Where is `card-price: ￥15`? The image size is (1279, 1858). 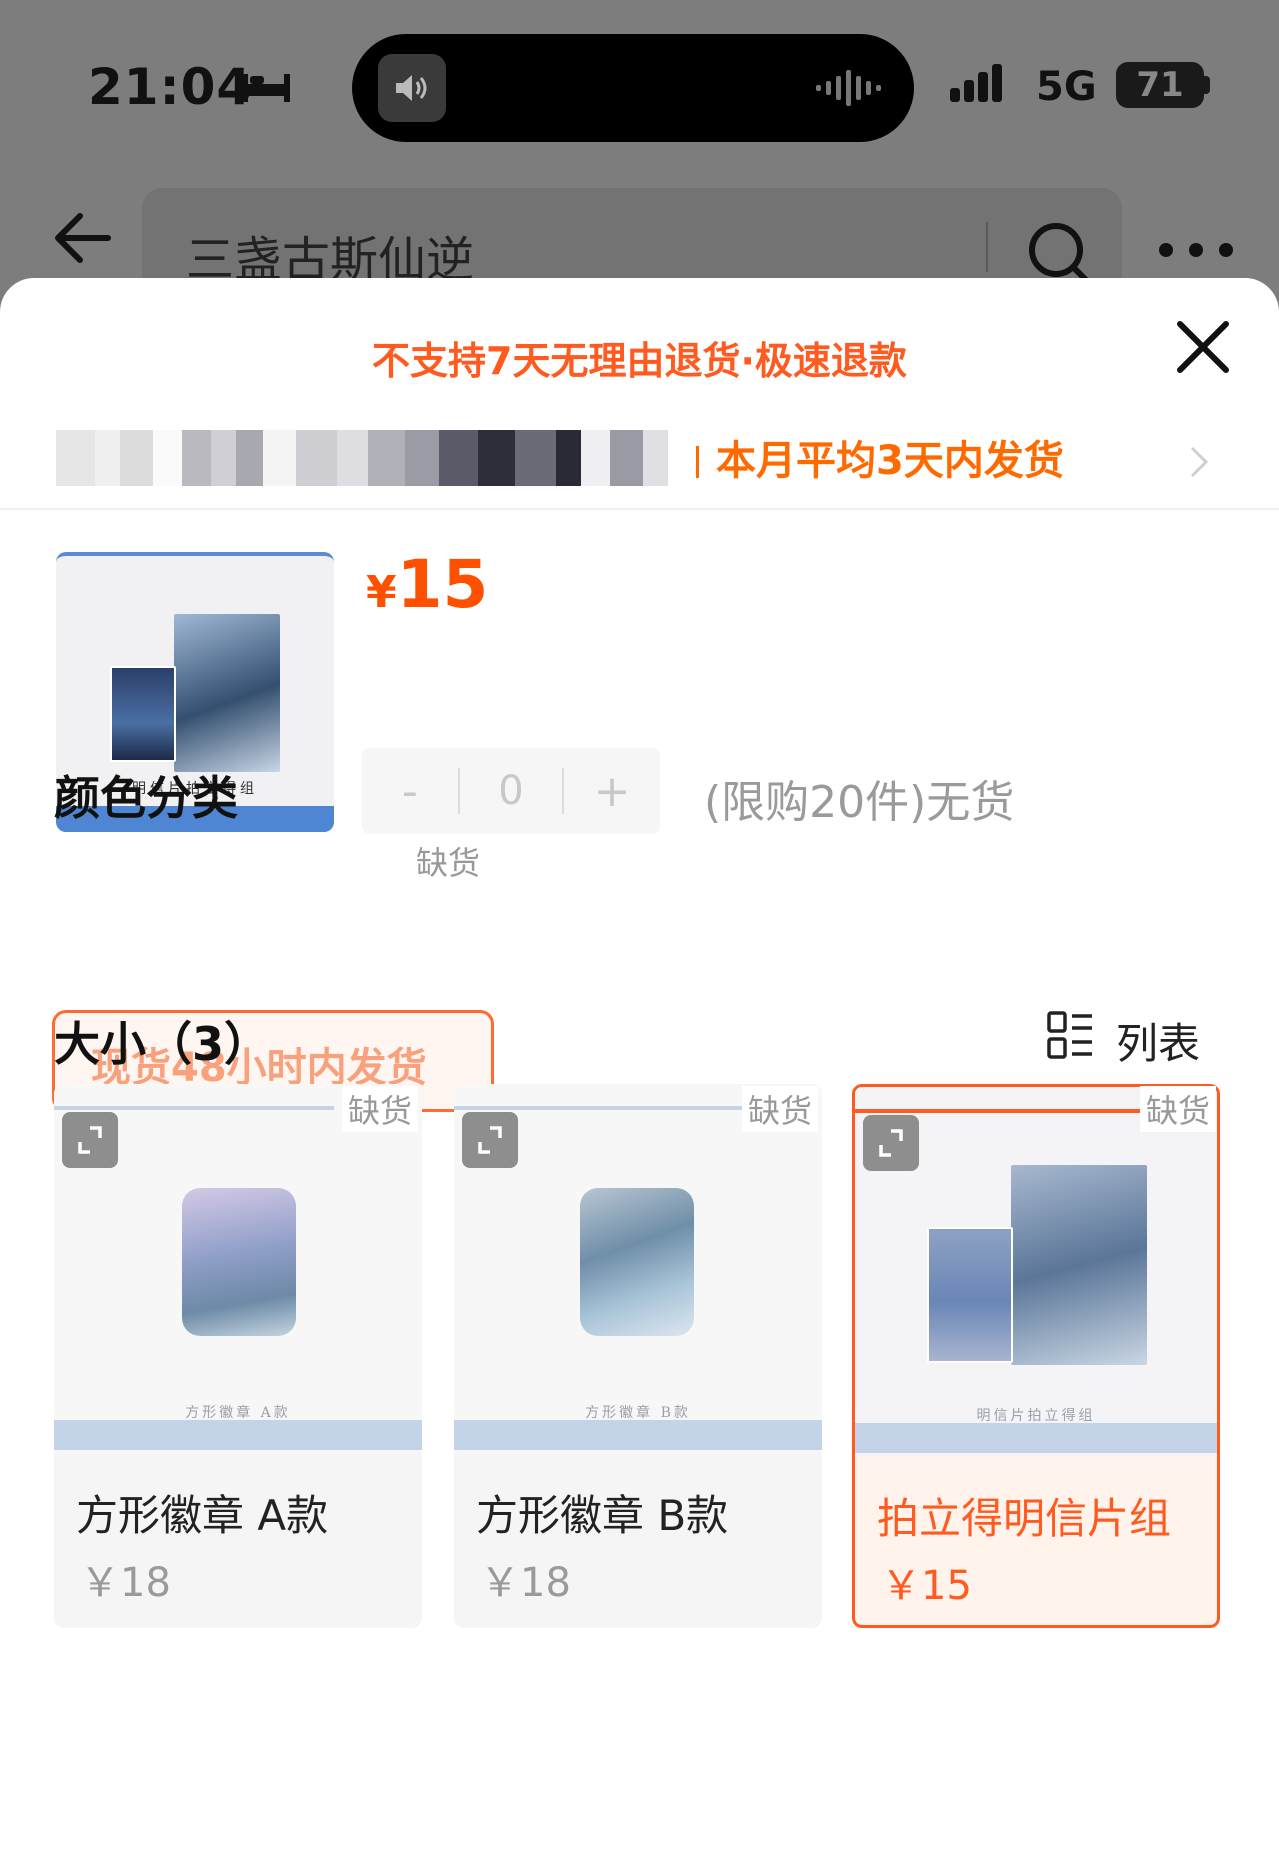 card-price: ￥15 is located at coordinates (926, 1586).